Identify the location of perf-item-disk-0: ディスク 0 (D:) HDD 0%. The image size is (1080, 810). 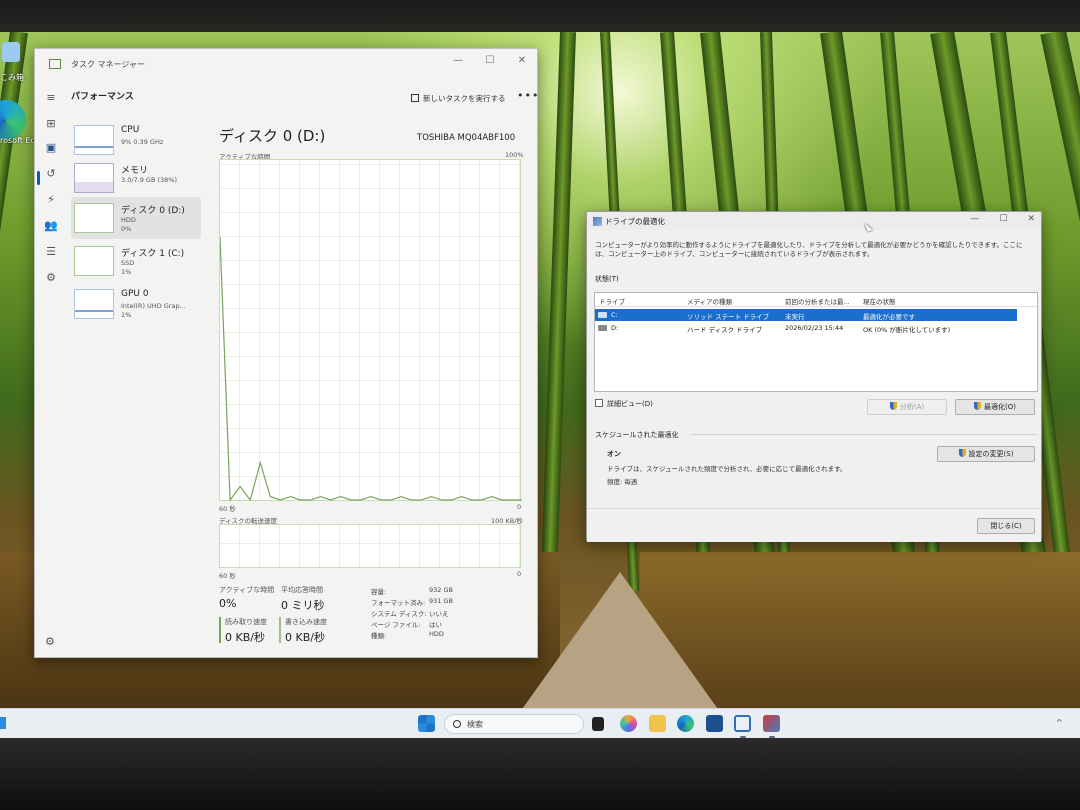
(136, 218).